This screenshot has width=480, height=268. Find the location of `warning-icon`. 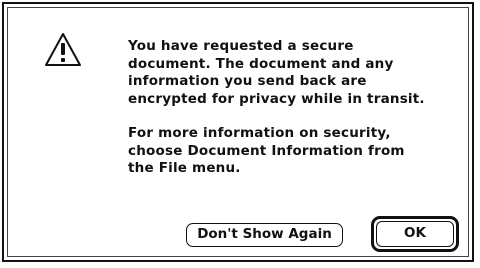

warning-icon is located at coordinates (63, 49).